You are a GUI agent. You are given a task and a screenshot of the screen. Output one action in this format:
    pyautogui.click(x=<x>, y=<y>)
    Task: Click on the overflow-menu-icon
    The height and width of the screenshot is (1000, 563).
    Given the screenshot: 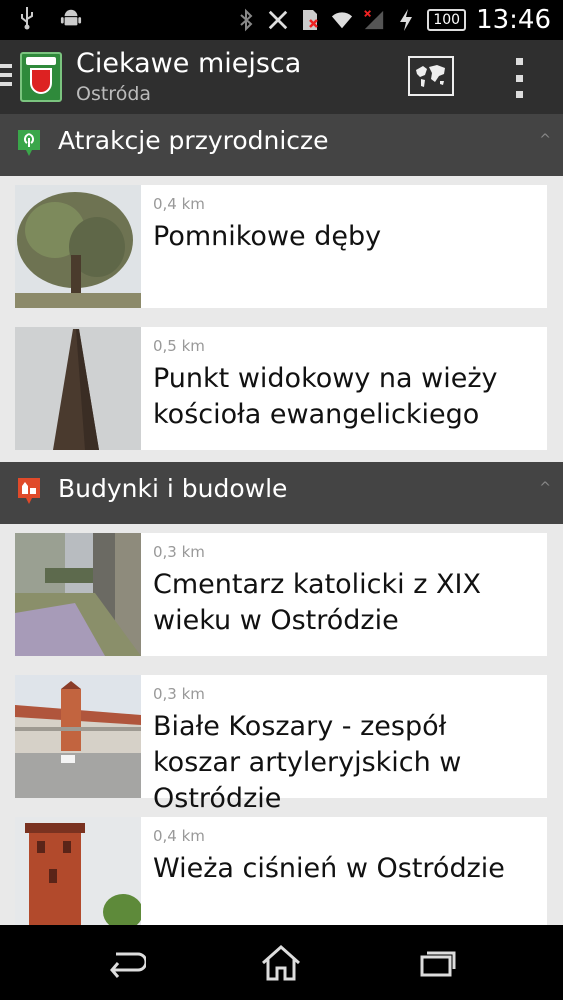 What is the action you would take?
    pyautogui.click(x=519, y=78)
    